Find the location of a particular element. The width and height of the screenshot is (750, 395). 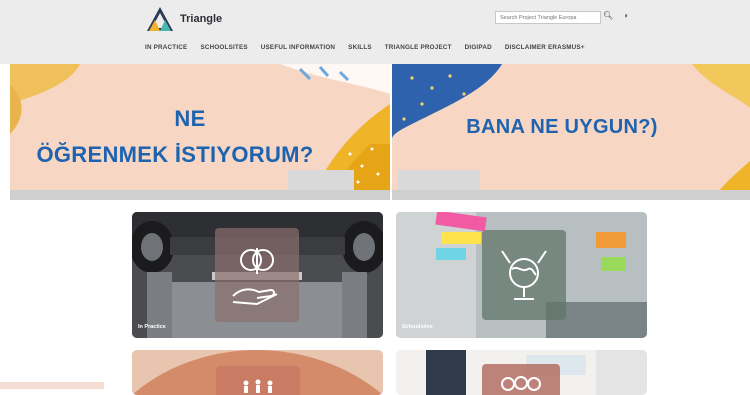

nav-item-digipad: DIGIPAD is located at coordinates (478, 47).